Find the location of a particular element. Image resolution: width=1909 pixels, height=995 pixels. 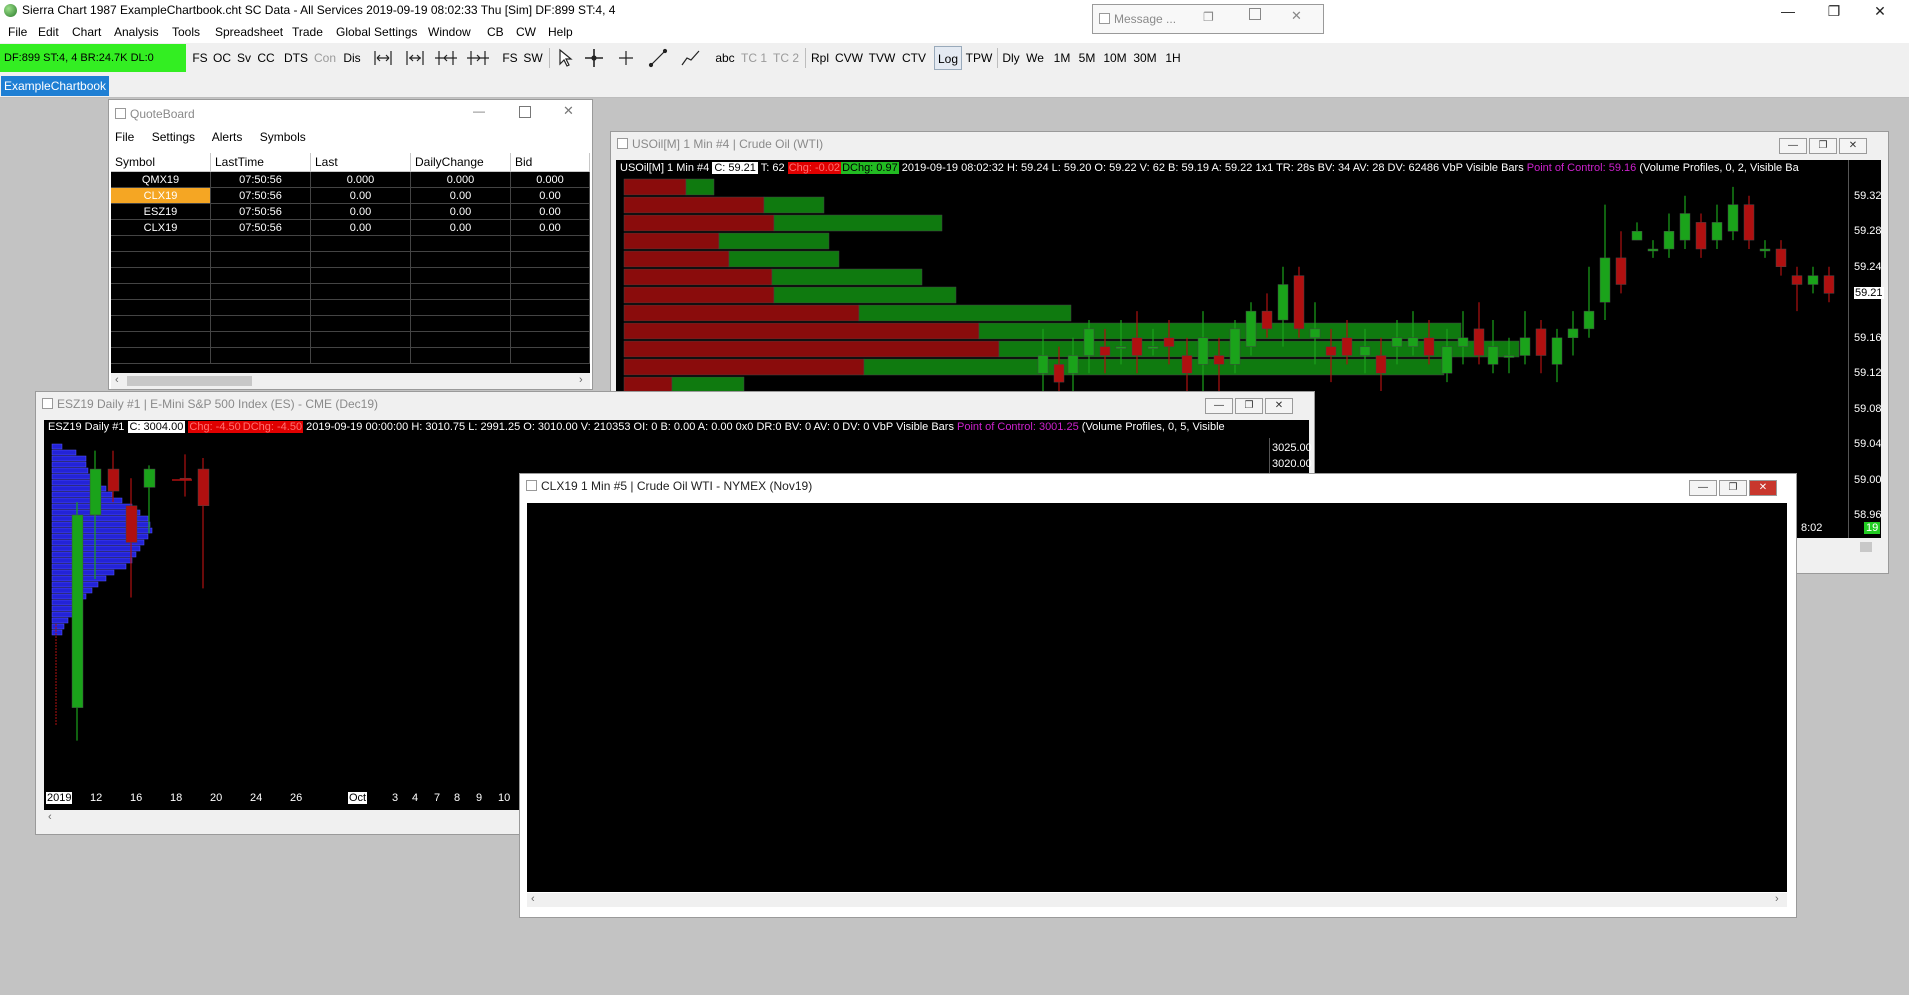

toolbar-abc-button: abc is located at coordinates (725, 58).